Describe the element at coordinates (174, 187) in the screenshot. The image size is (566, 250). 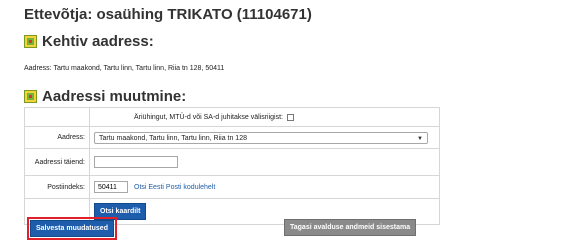
I see `postal-search-link: Otsi Eesti Posti kodulehelt` at that location.